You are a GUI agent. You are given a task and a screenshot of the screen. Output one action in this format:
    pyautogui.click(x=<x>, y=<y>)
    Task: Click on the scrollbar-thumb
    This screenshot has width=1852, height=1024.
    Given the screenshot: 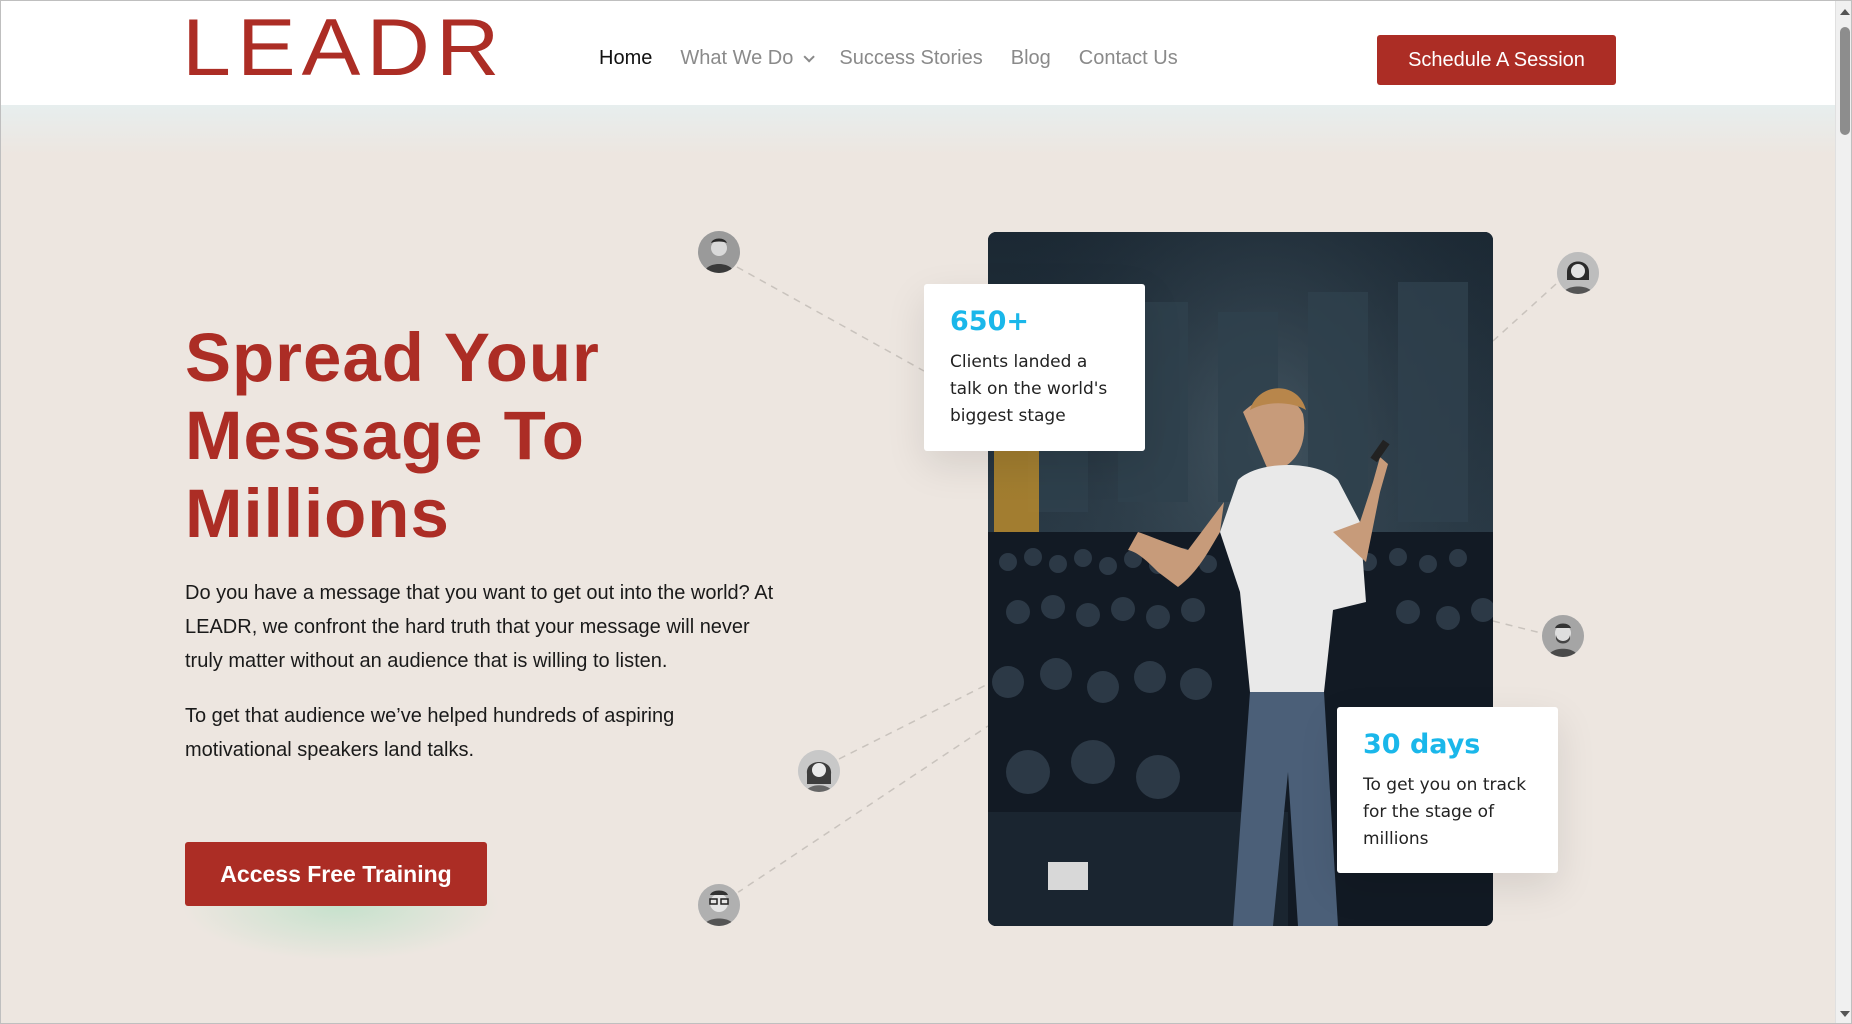 What is the action you would take?
    pyautogui.click(x=1845, y=81)
    